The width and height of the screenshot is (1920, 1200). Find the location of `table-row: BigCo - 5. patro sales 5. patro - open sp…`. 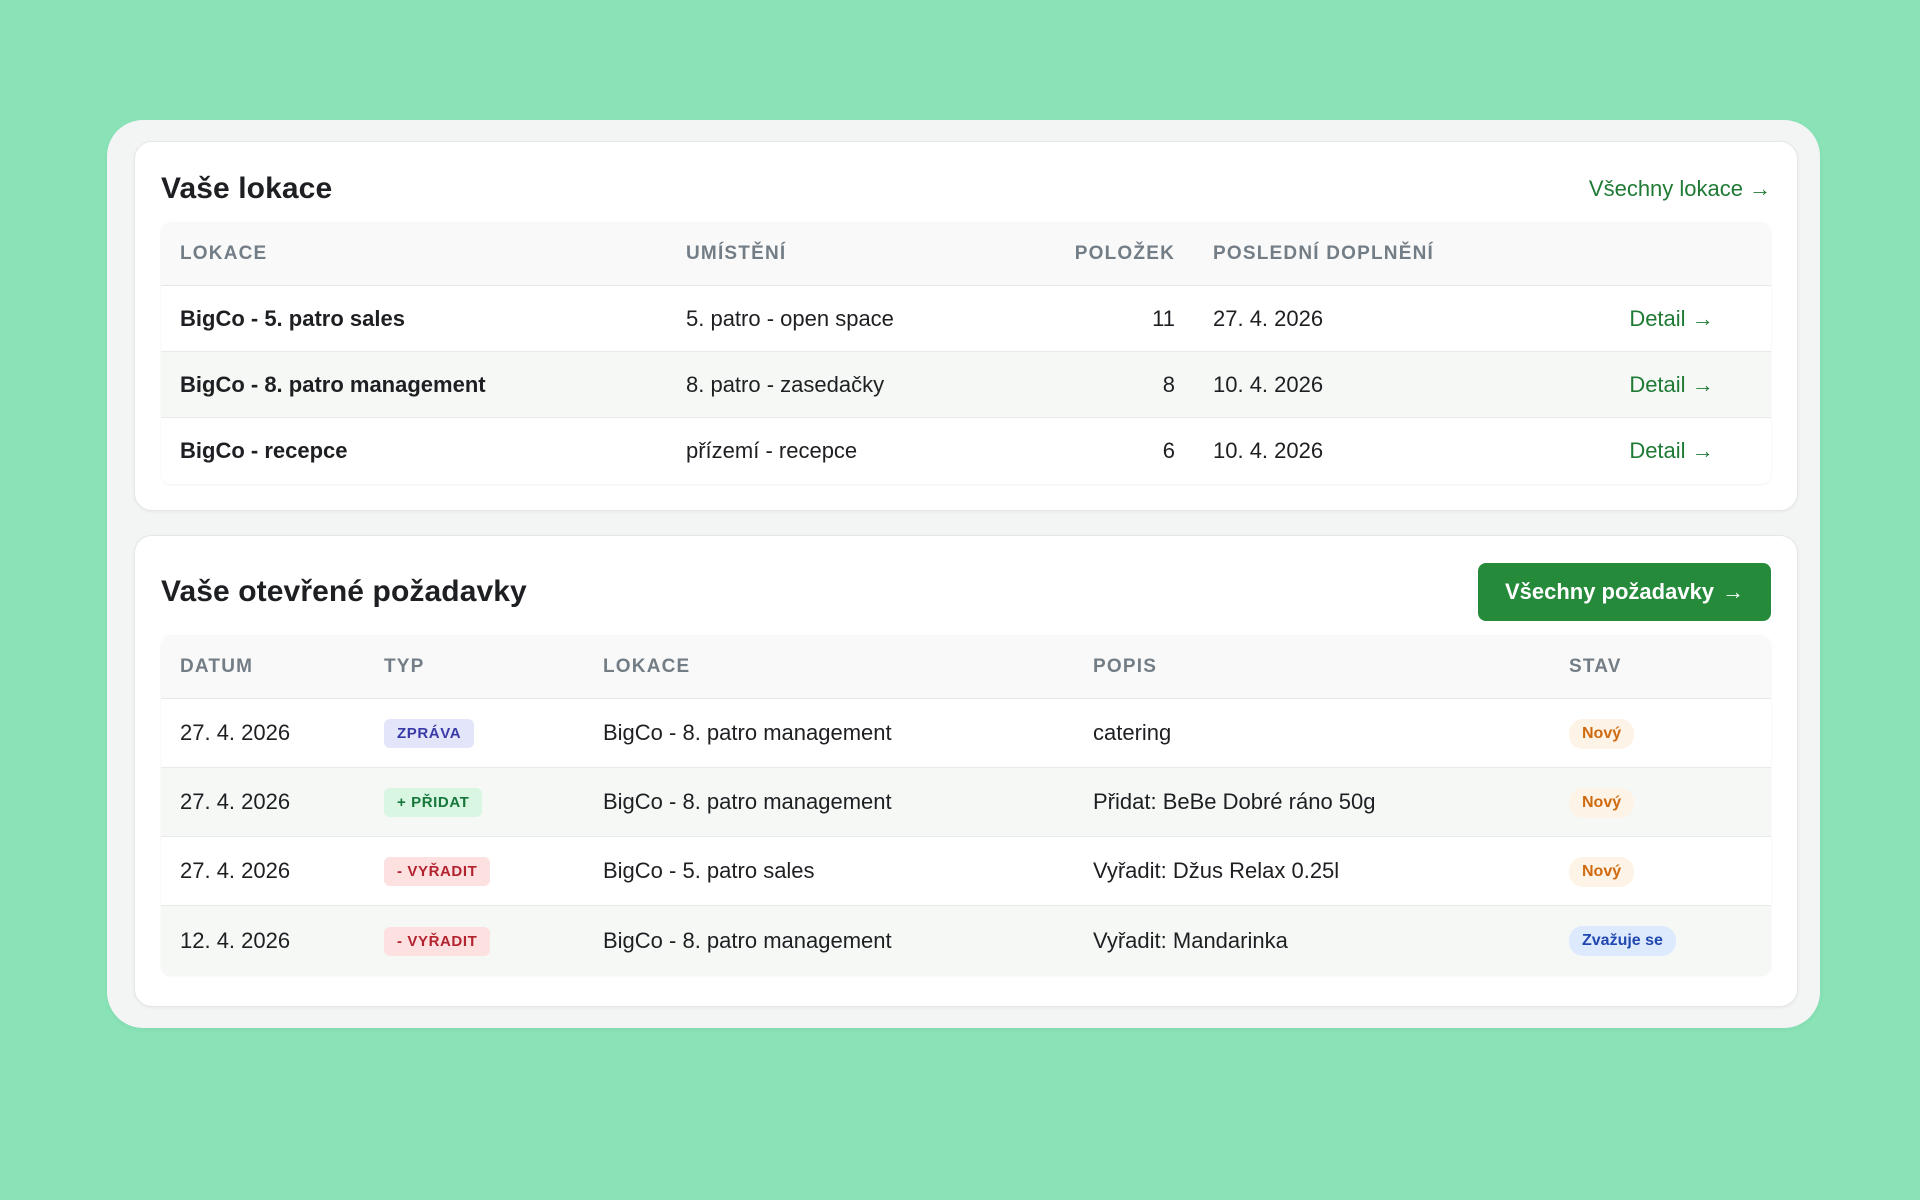

table-row: BigCo - 5. patro sales 5. patro - open sp… is located at coordinates (966, 319).